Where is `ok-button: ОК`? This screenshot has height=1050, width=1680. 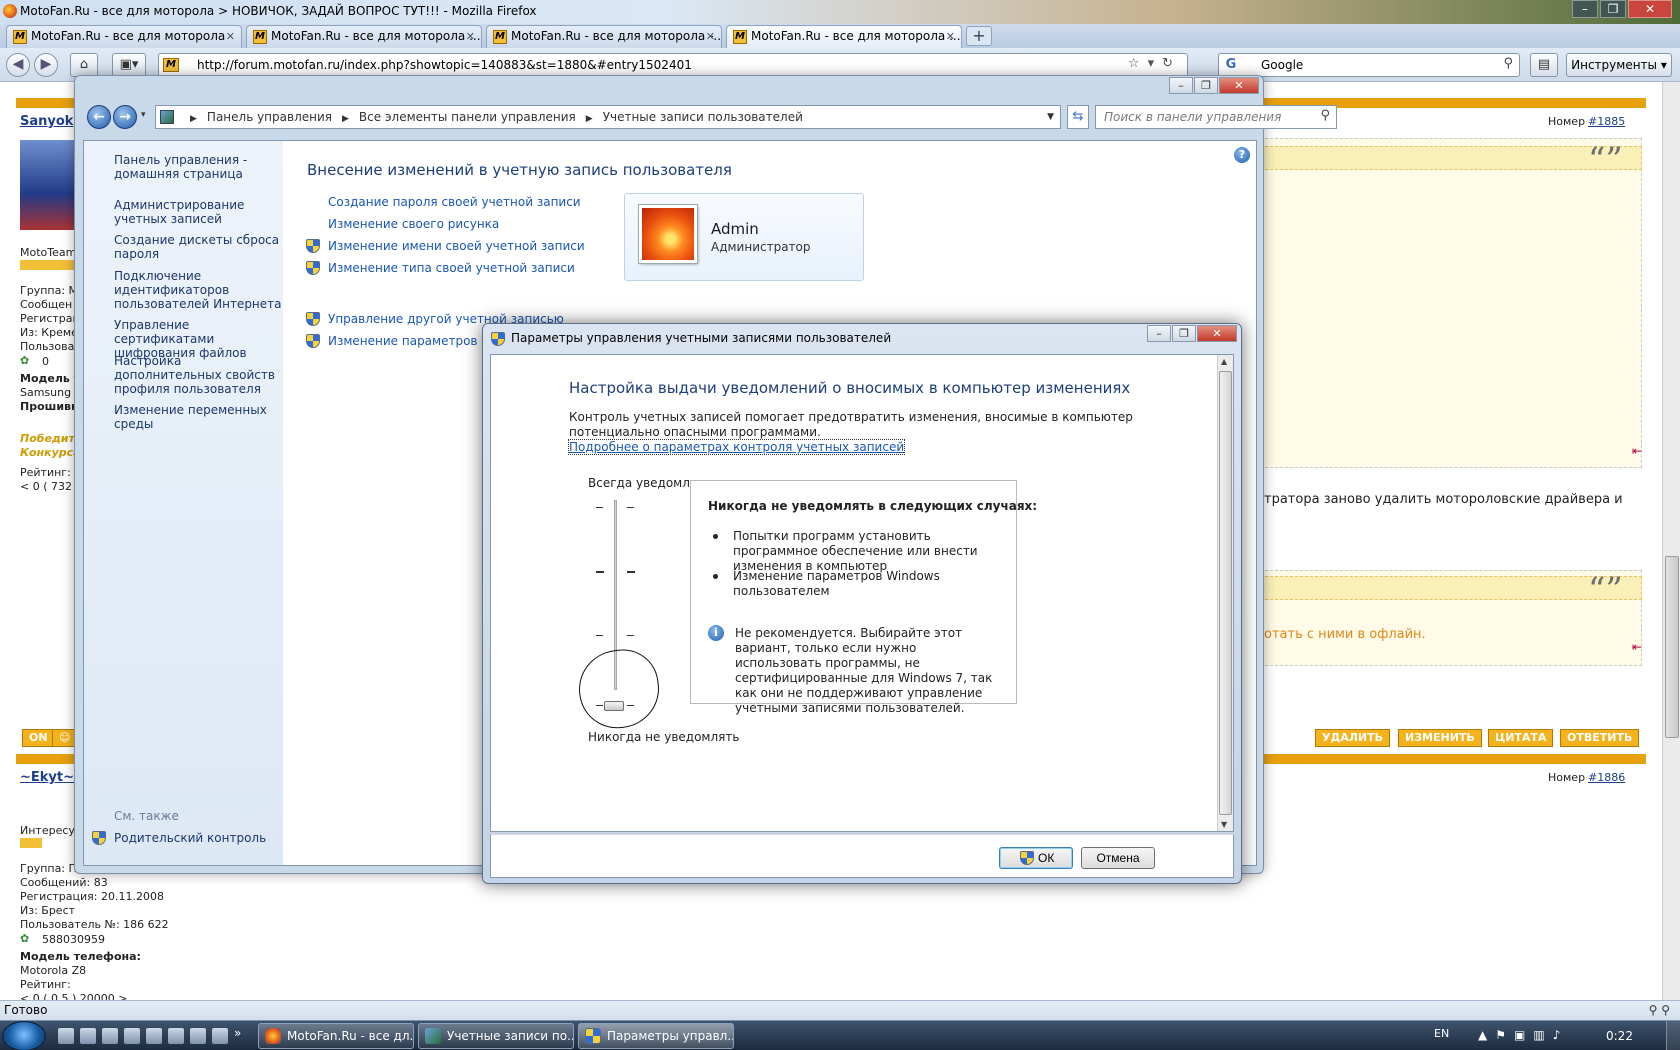
ok-button: ОК is located at coordinates (1036, 858).